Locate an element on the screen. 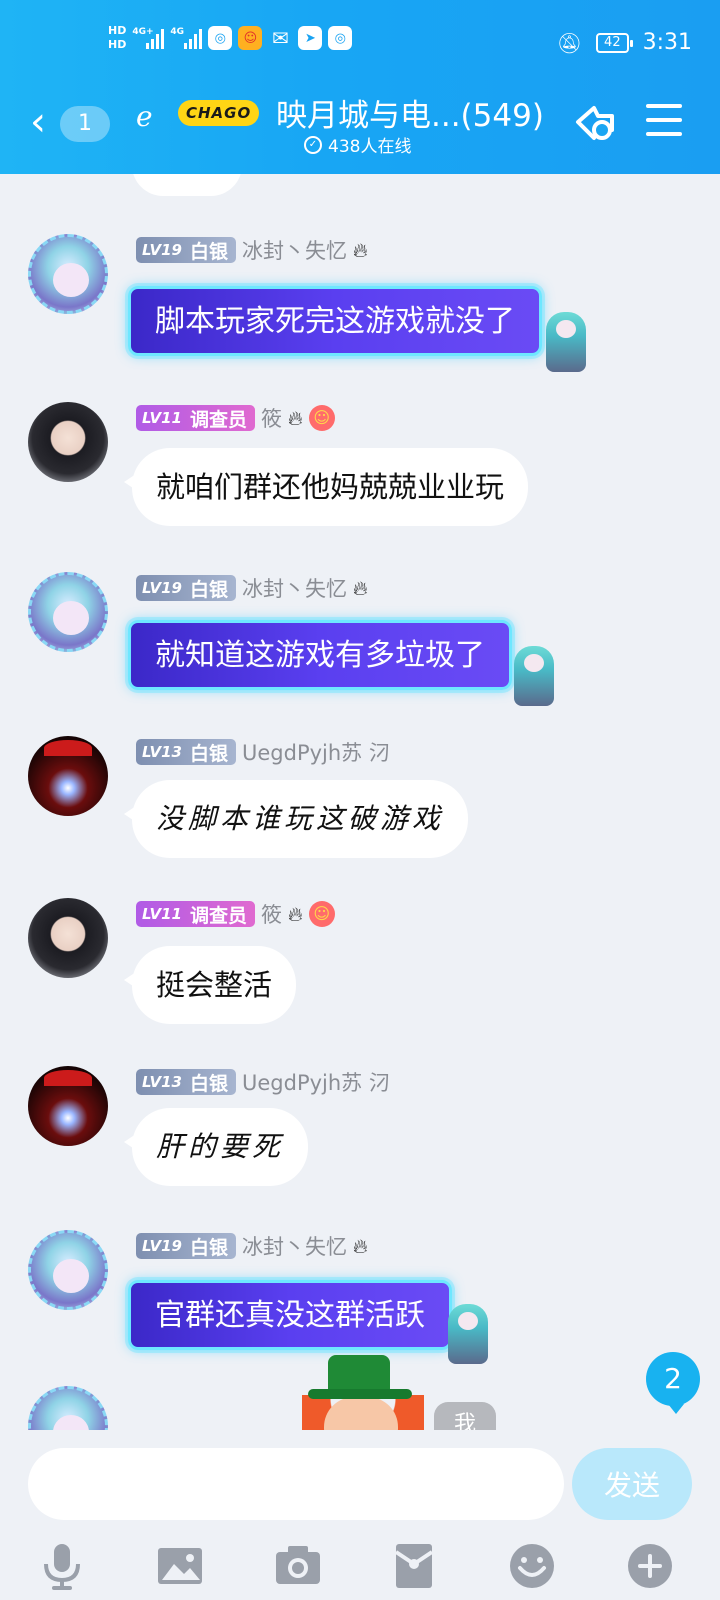 This screenshot has height=1600, width=720. net1-label: 4G+ is located at coordinates (143, 32).